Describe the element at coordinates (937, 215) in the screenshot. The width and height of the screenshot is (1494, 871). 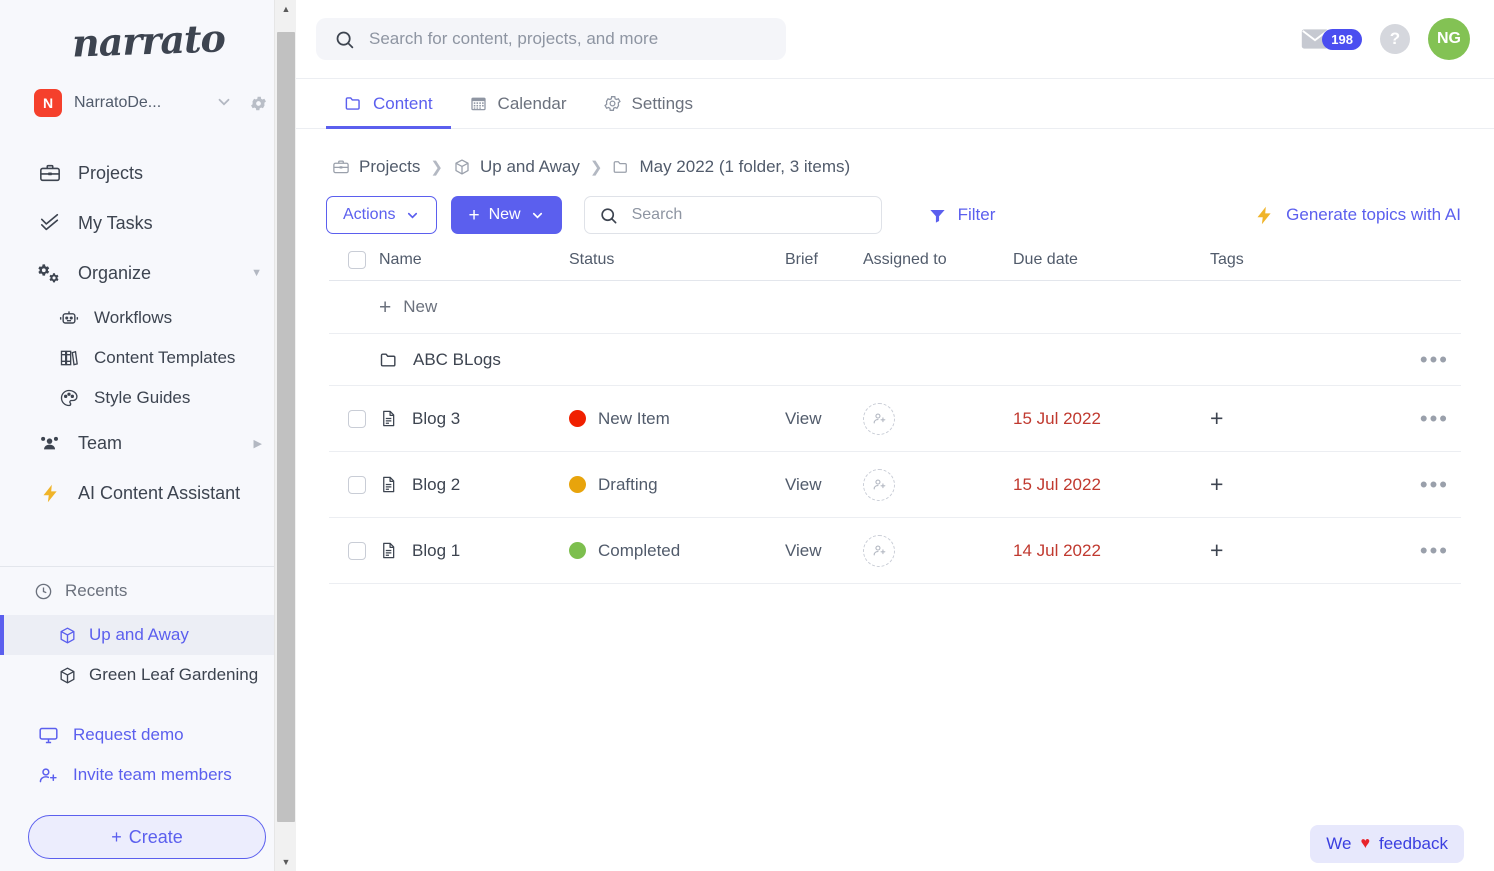
I see `filter-icon` at that location.